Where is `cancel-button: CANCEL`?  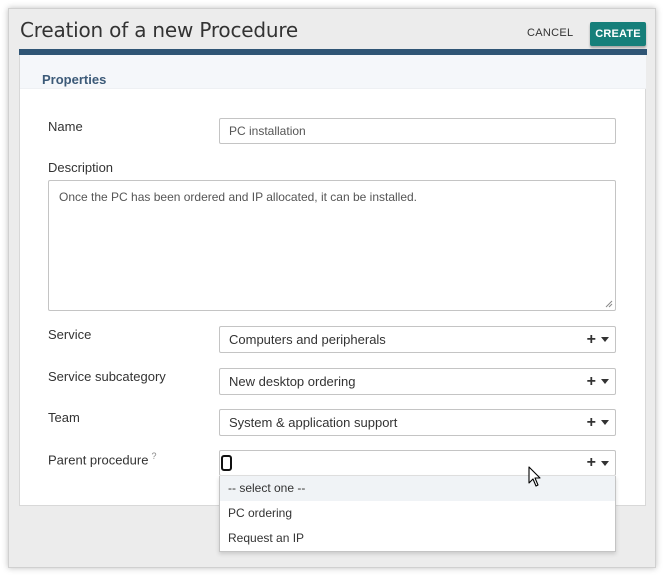 cancel-button: CANCEL is located at coordinates (550, 33).